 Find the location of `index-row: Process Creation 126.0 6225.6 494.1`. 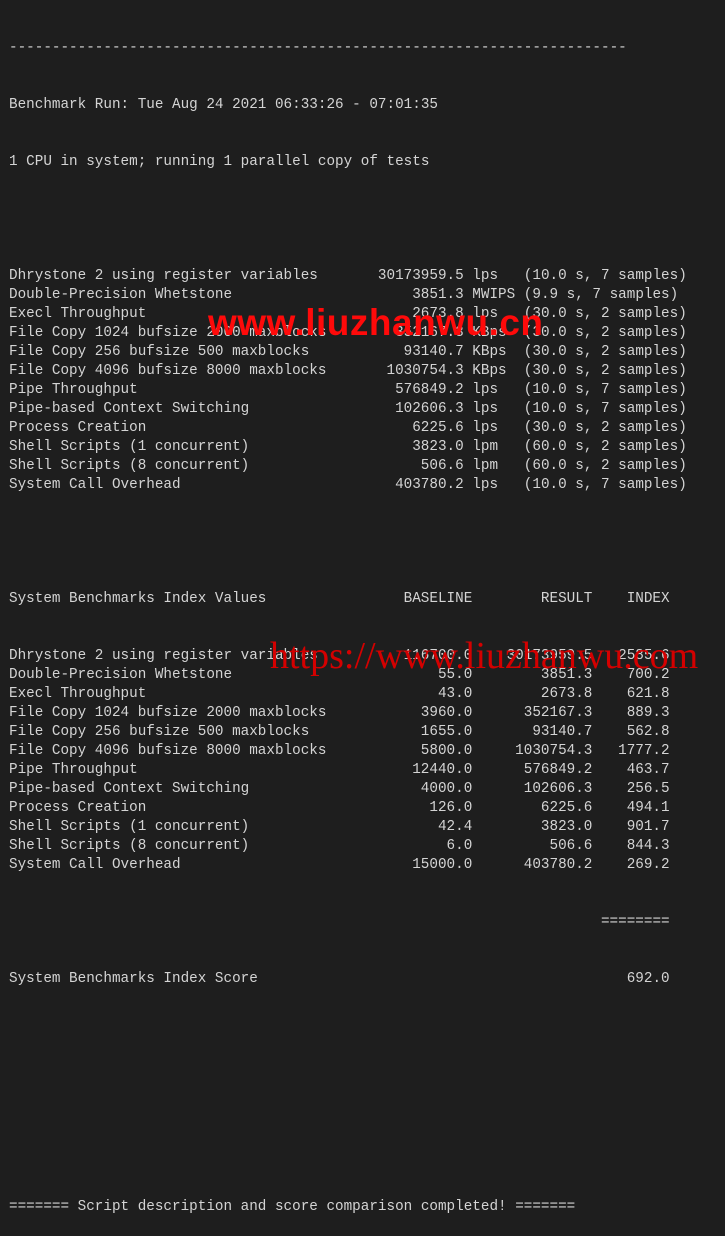

index-row: Process Creation 126.0 6225.6 494.1 is located at coordinates (348, 808).